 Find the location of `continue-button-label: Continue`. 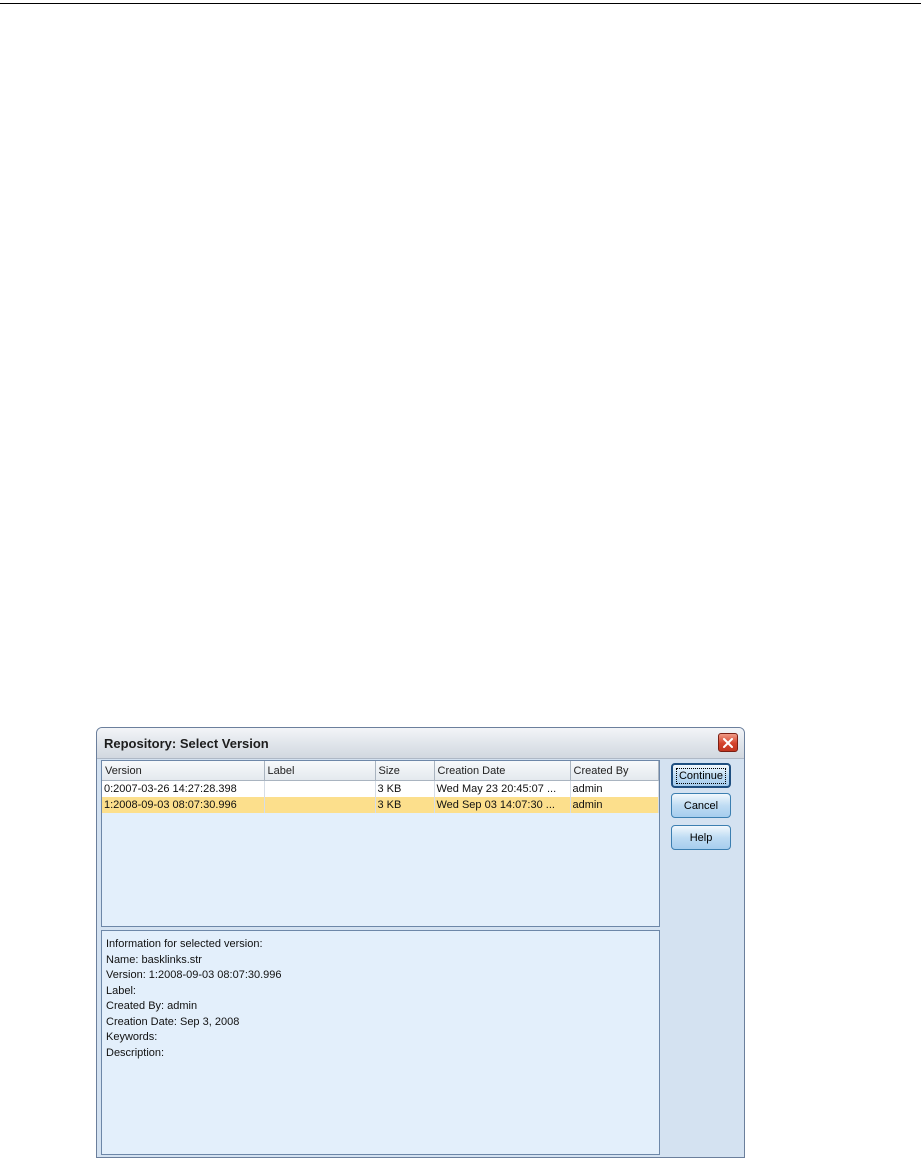

continue-button-label: Continue is located at coordinates (701, 775).